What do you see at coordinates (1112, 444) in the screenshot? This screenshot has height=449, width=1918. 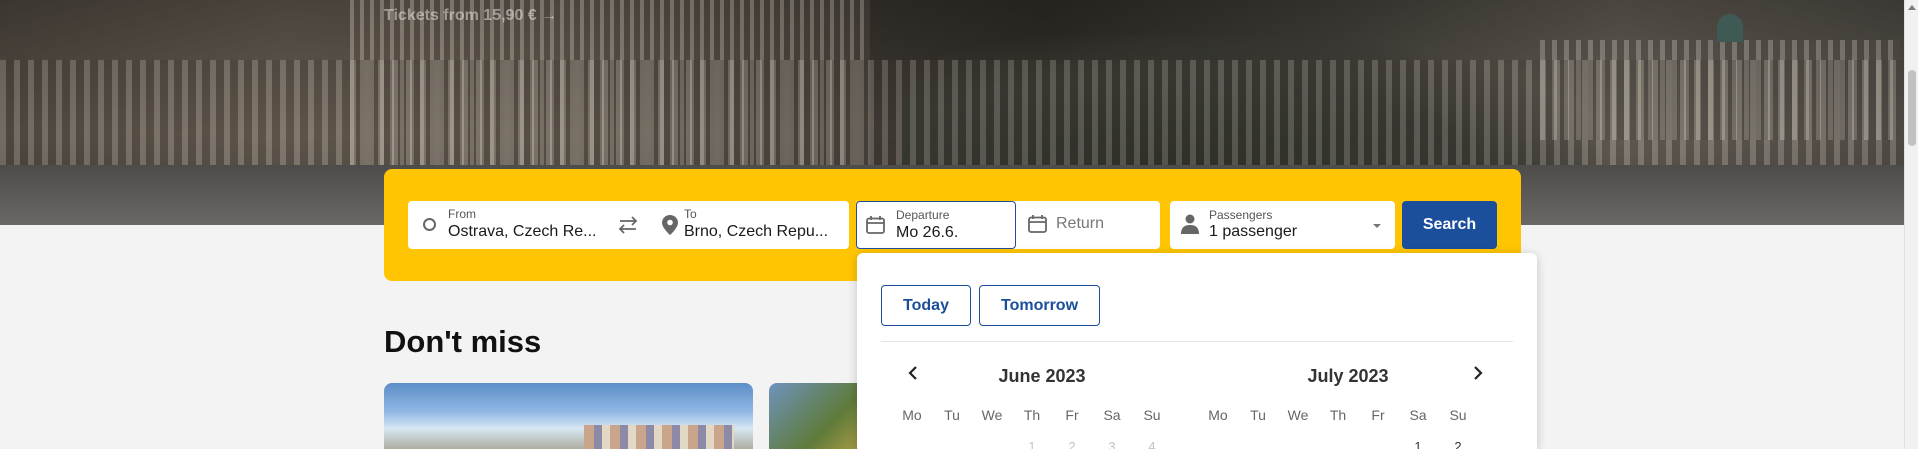 I see `calendar-day: 3` at bounding box center [1112, 444].